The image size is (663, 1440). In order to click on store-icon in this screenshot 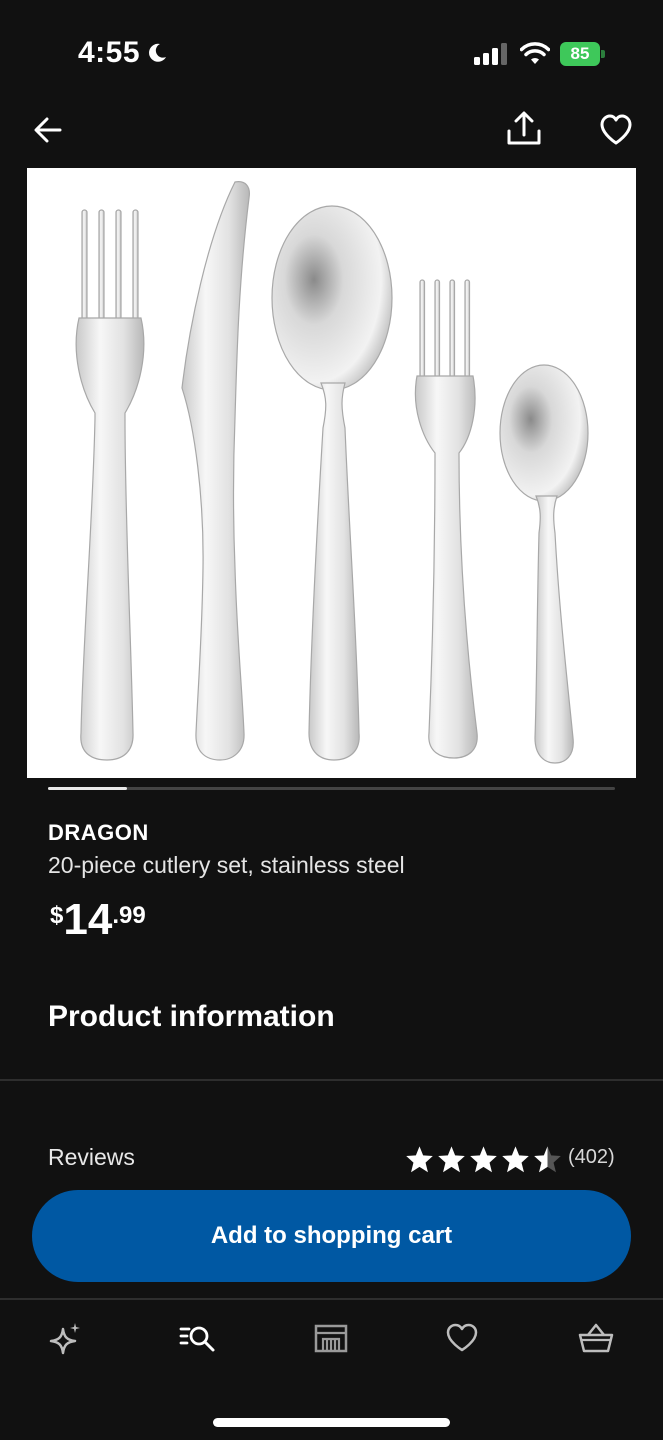, I will do `click(331, 1338)`.